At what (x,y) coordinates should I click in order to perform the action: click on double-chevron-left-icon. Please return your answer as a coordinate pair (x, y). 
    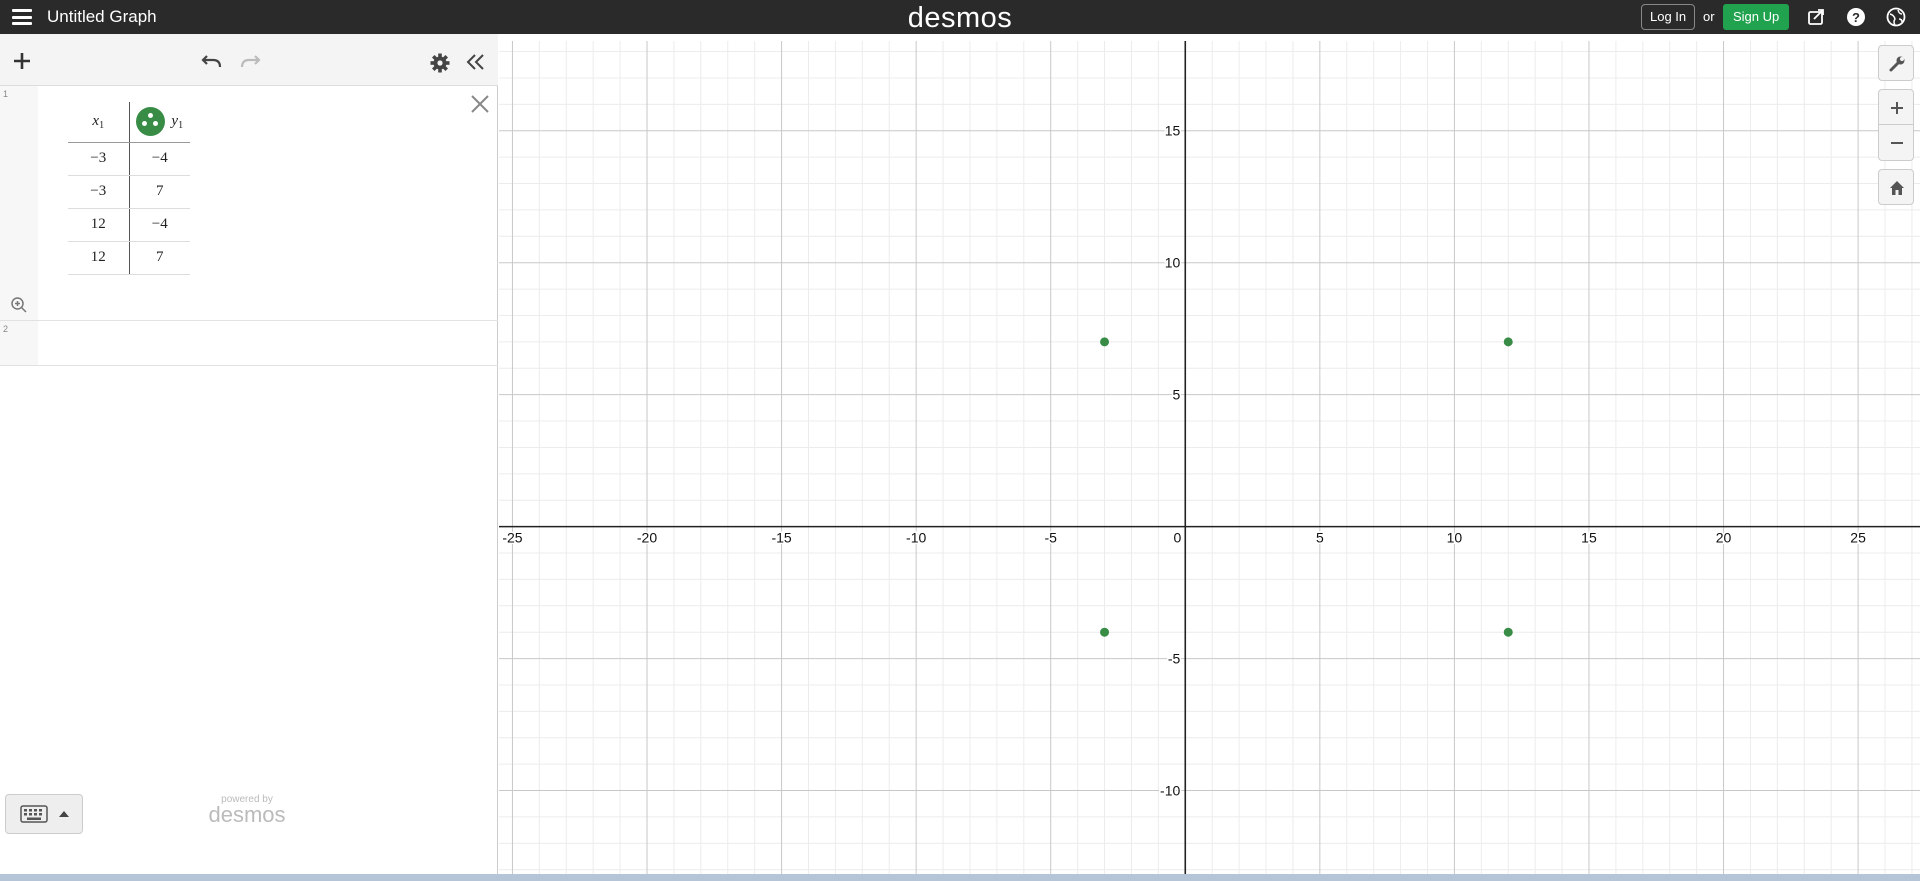
    Looking at the image, I should click on (476, 62).